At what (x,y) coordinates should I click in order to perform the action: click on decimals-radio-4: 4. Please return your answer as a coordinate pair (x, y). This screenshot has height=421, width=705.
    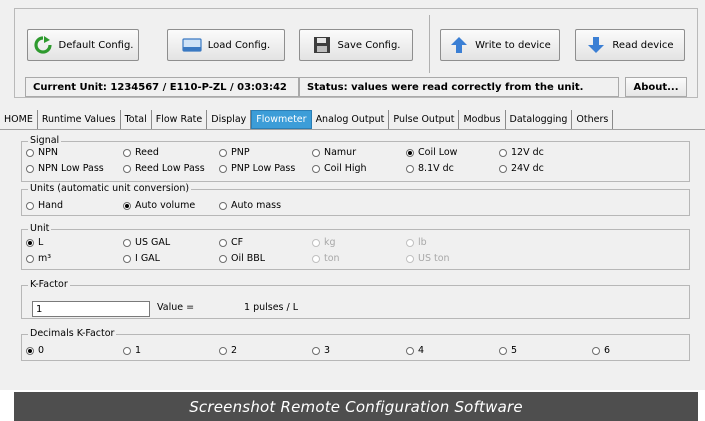
    Looking at the image, I should click on (415, 351).